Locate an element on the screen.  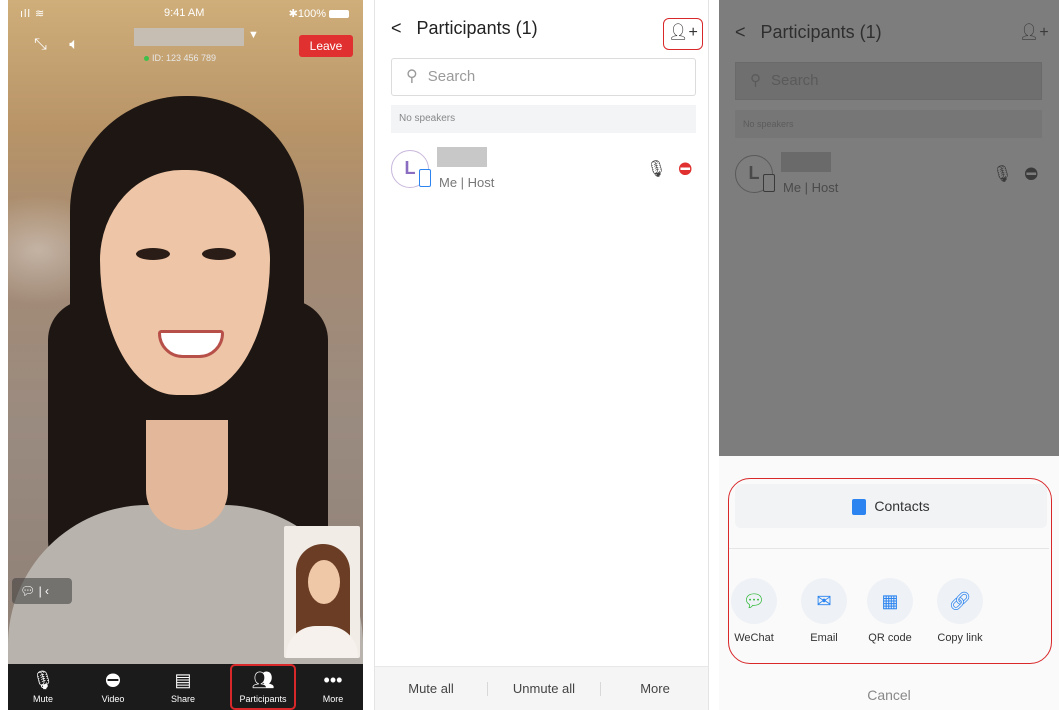
more-label: More is located at coordinates (333, 699).